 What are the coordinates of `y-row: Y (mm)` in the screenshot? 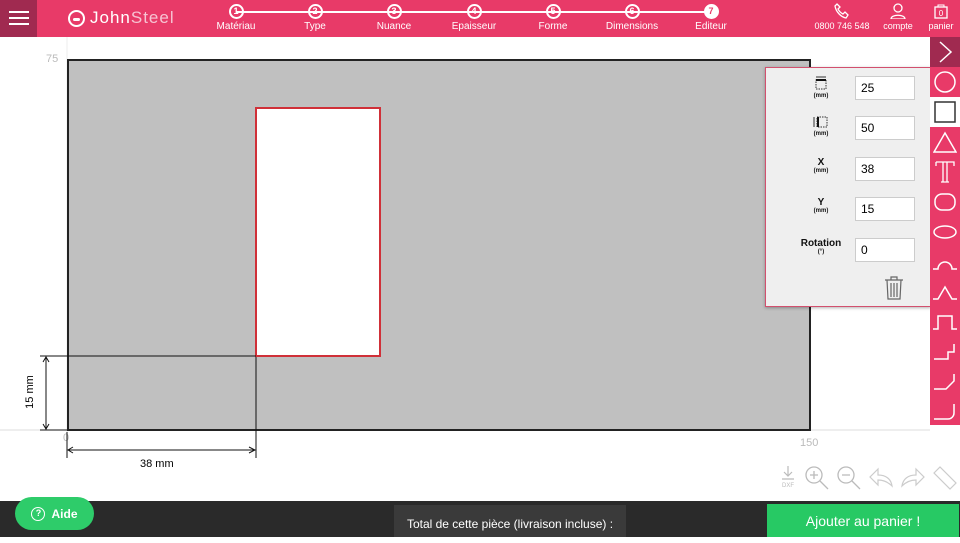 It's located at (849, 212).